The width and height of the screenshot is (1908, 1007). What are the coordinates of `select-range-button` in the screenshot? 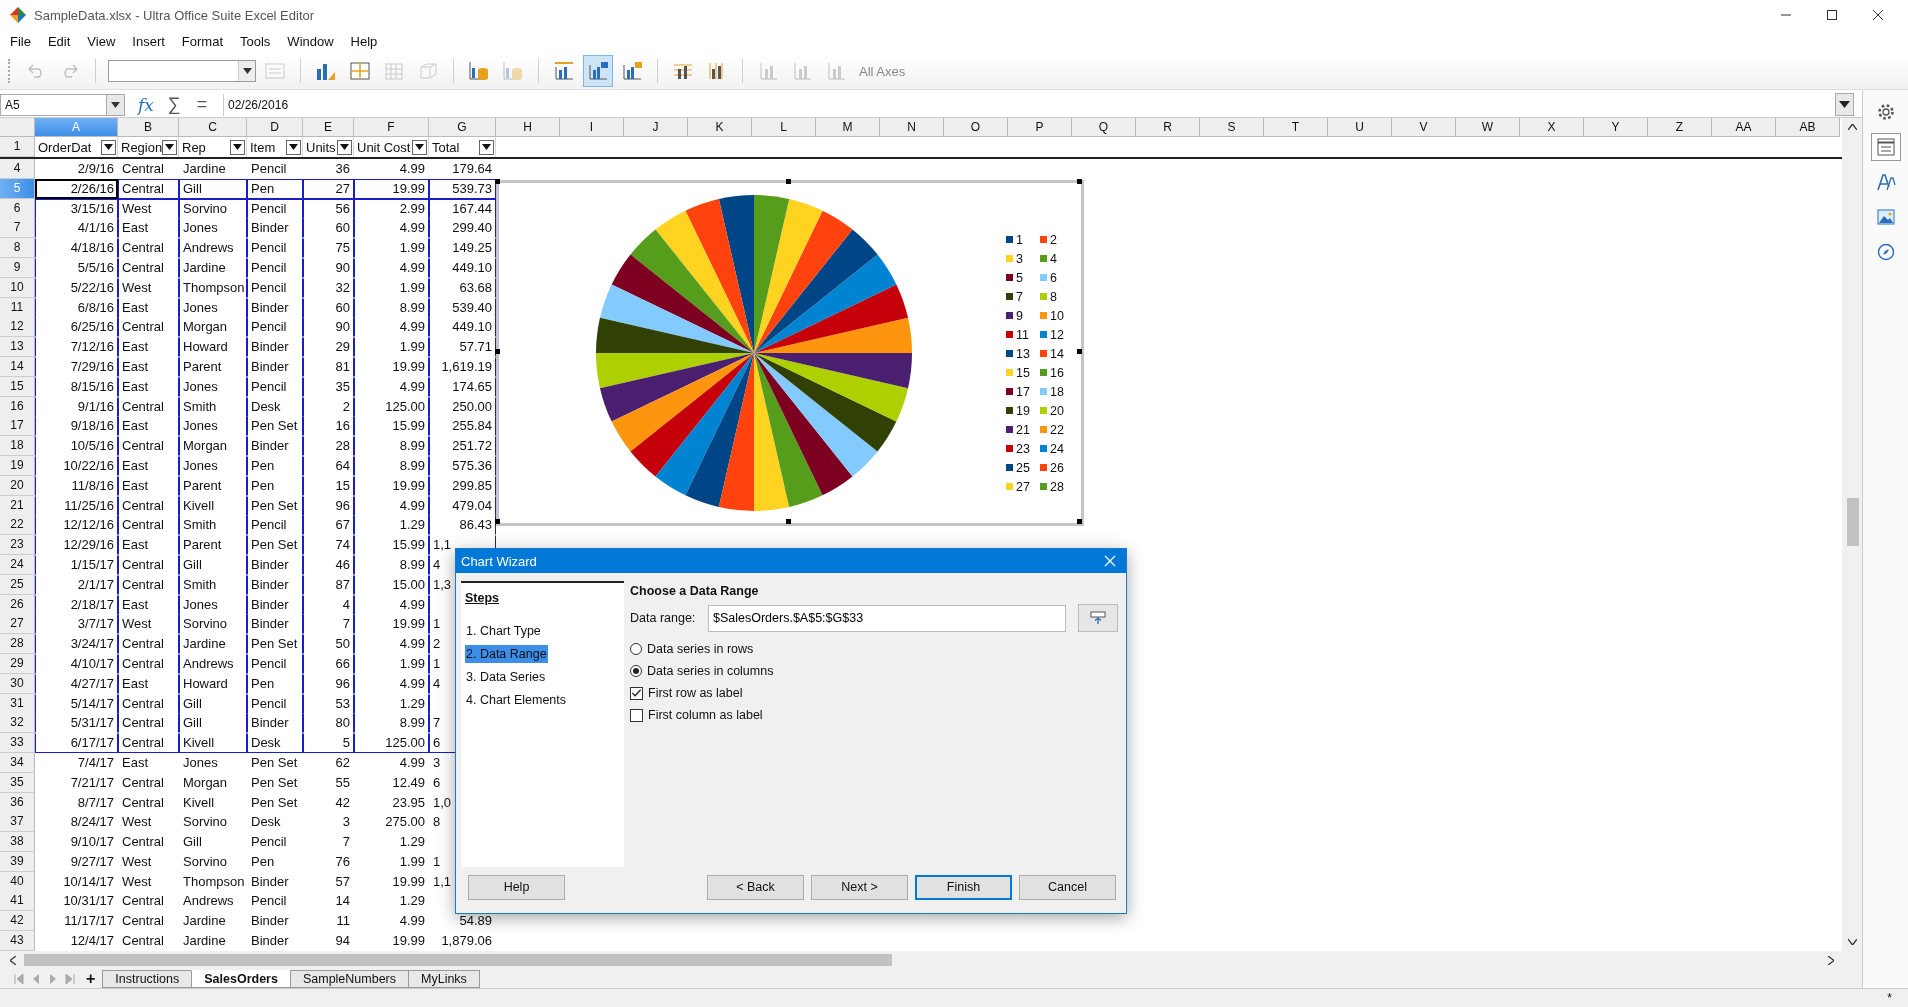 It's located at (1098, 618).